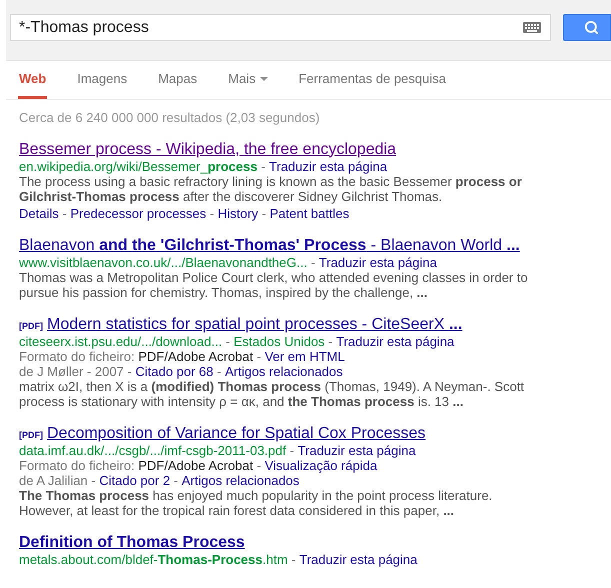  I want to click on meta-text: 2007, so click(109, 371).